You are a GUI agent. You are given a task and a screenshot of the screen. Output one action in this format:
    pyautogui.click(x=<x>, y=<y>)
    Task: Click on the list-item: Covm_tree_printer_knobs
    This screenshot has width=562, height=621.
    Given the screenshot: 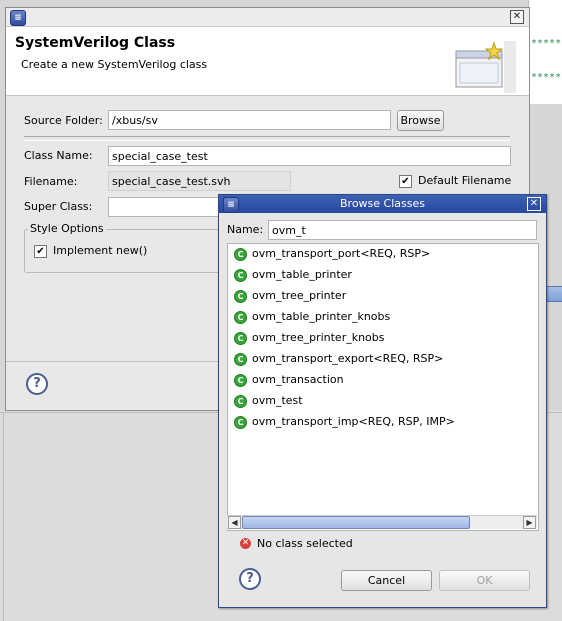 What is the action you would take?
    pyautogui.click(x=309, y=338)
    